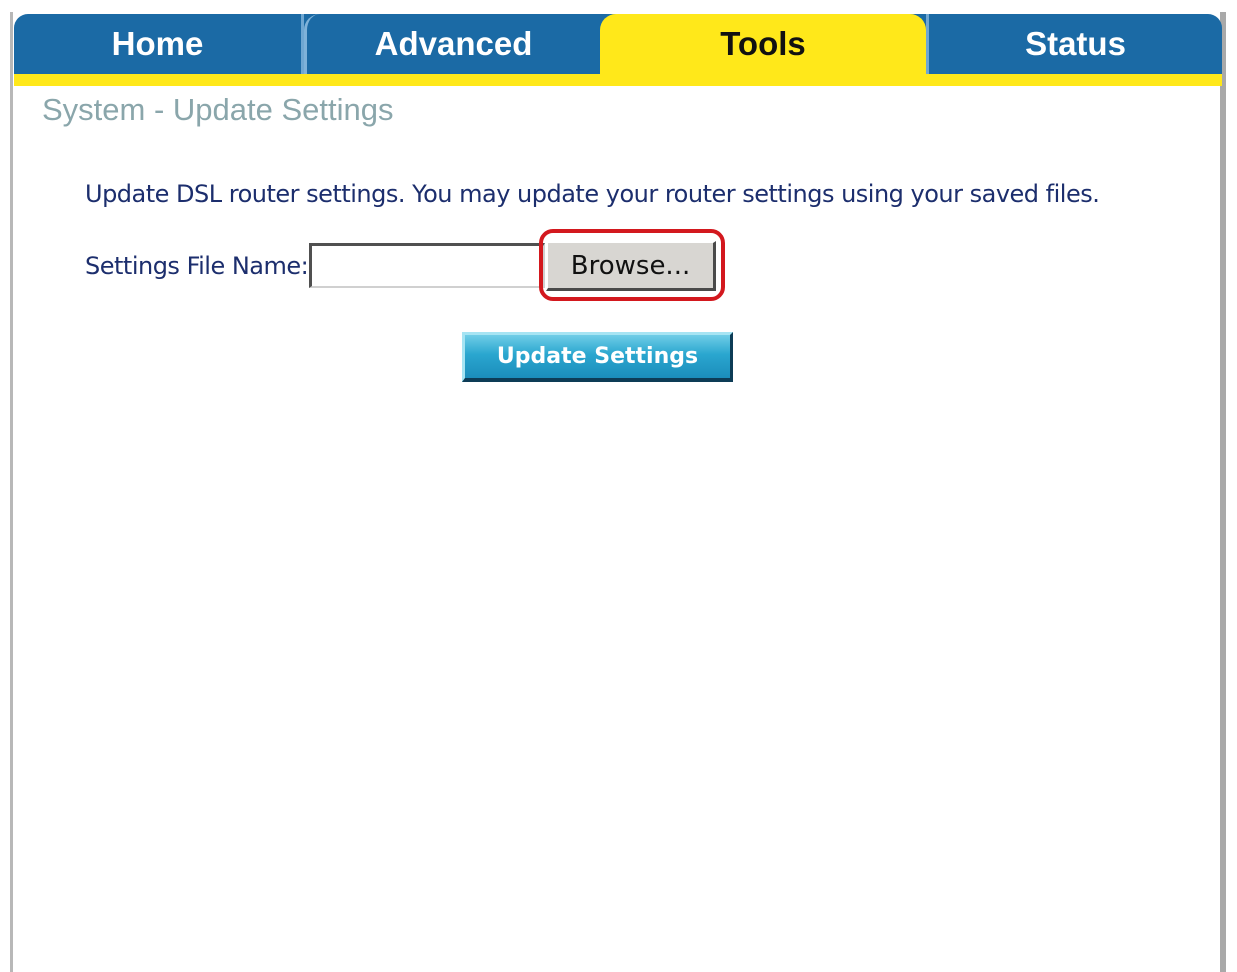 The image size is (1237, 972). Describe the element at coordinates (763, 44) in the screenshot. I see `tab-tools: Tools` at that location.